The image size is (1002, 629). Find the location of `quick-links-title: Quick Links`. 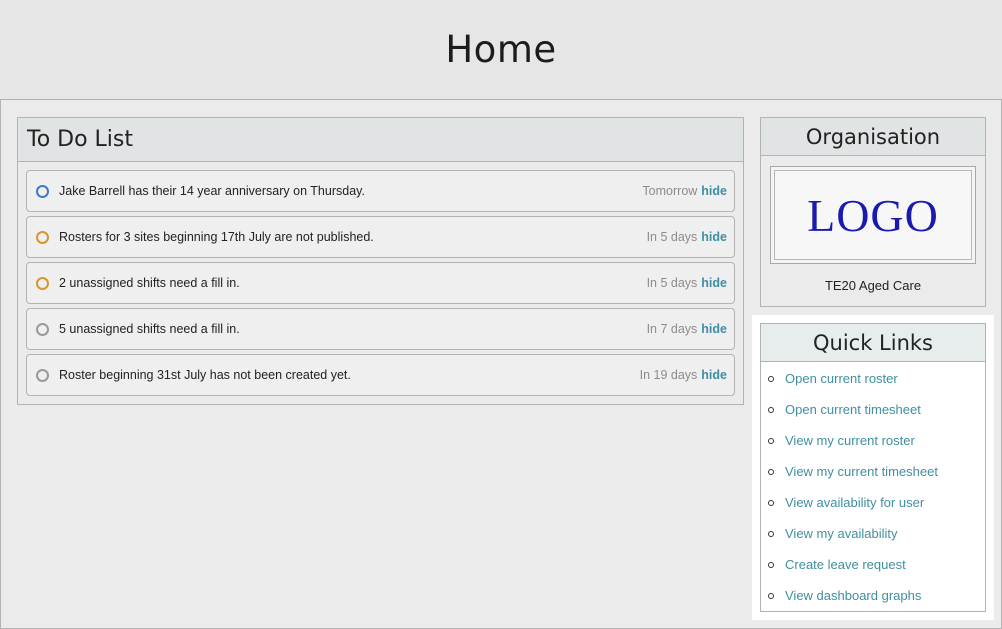

quick-links-title: Quick Links is located at coordinates (873, 343).